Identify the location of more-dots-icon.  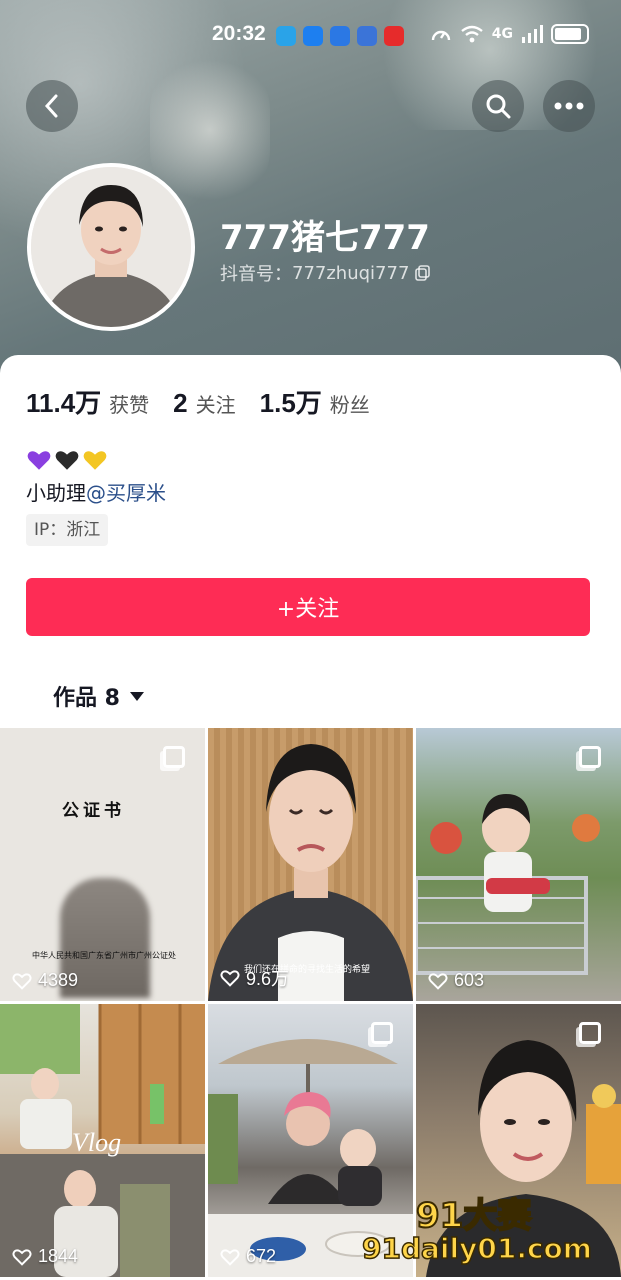
(569, 106).